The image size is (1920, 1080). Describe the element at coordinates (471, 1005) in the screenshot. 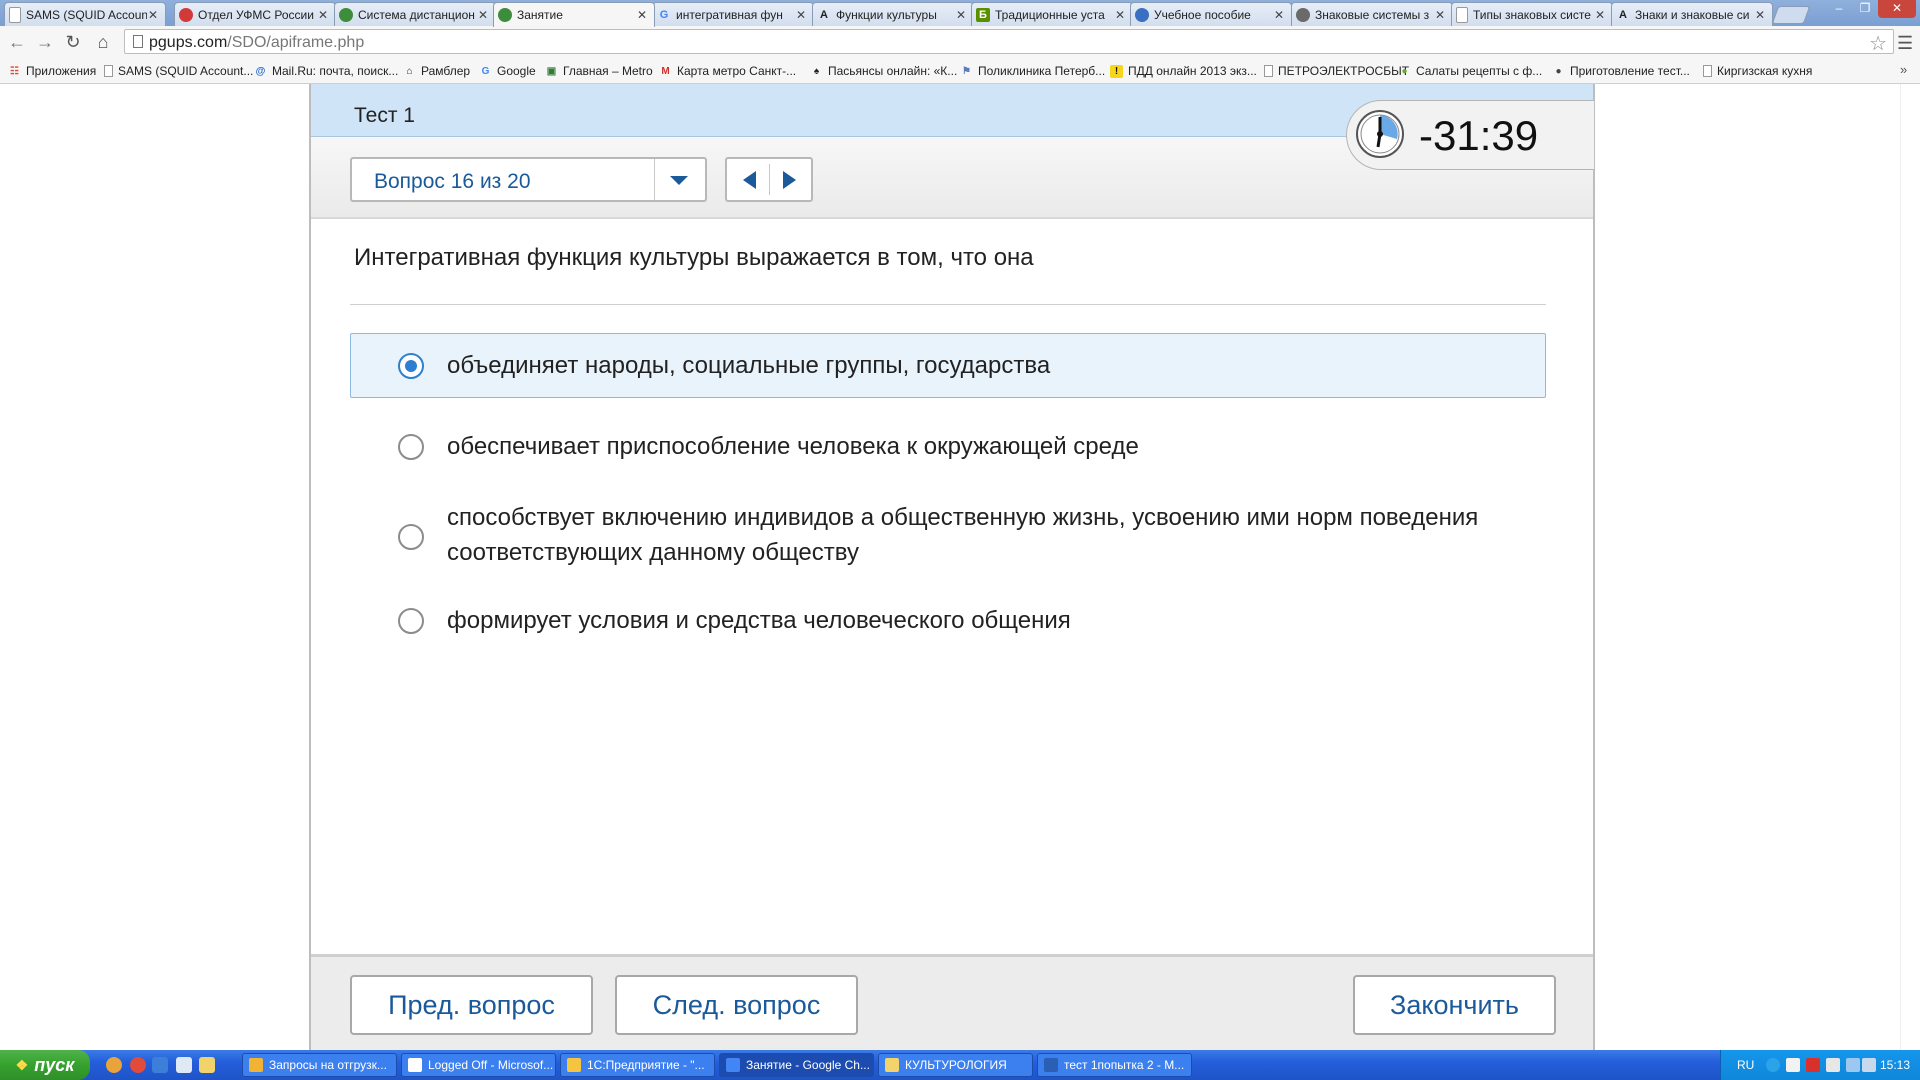

I see `prev-question-button: Пред. вопрос` at that location.